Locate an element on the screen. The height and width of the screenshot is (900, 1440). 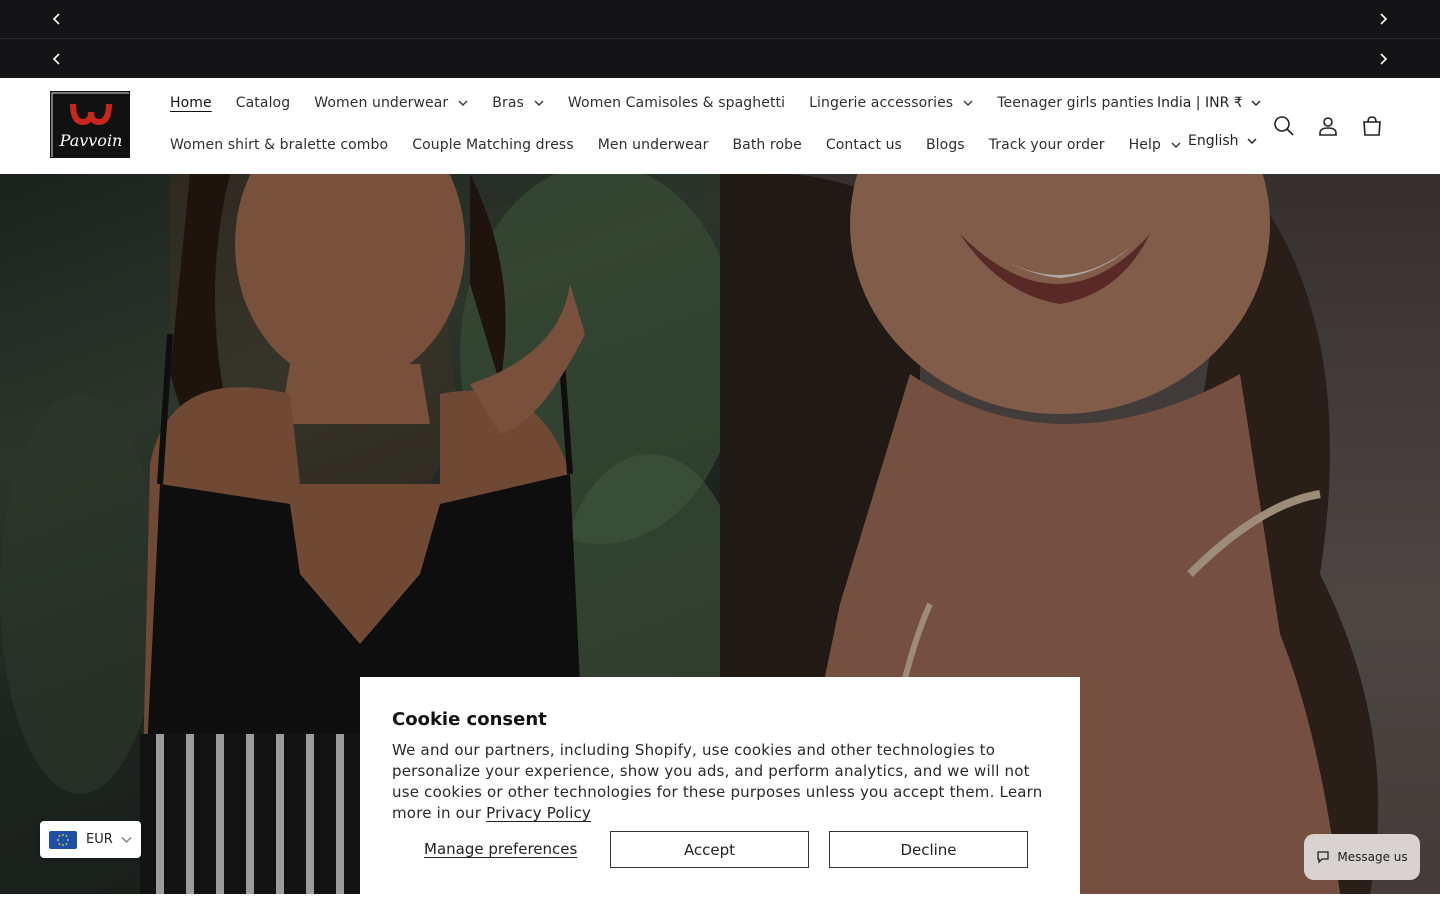
nav-item-label: Contact us is located at coordinates (863, 145).